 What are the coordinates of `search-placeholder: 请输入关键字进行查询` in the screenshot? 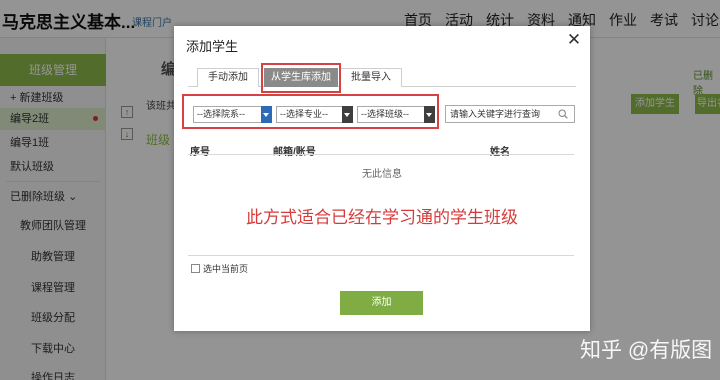 It's located at (495, 114).